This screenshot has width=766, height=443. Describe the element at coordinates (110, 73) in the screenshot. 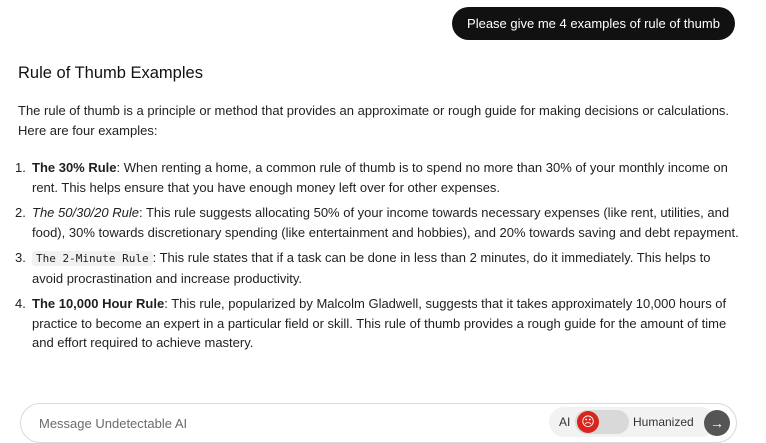

I see `response-title: Rule of Thumb Examples` at that location.